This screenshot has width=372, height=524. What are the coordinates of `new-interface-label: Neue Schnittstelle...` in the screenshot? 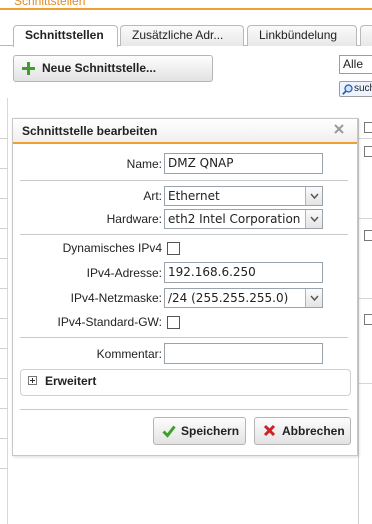 It's located at (99, 68).